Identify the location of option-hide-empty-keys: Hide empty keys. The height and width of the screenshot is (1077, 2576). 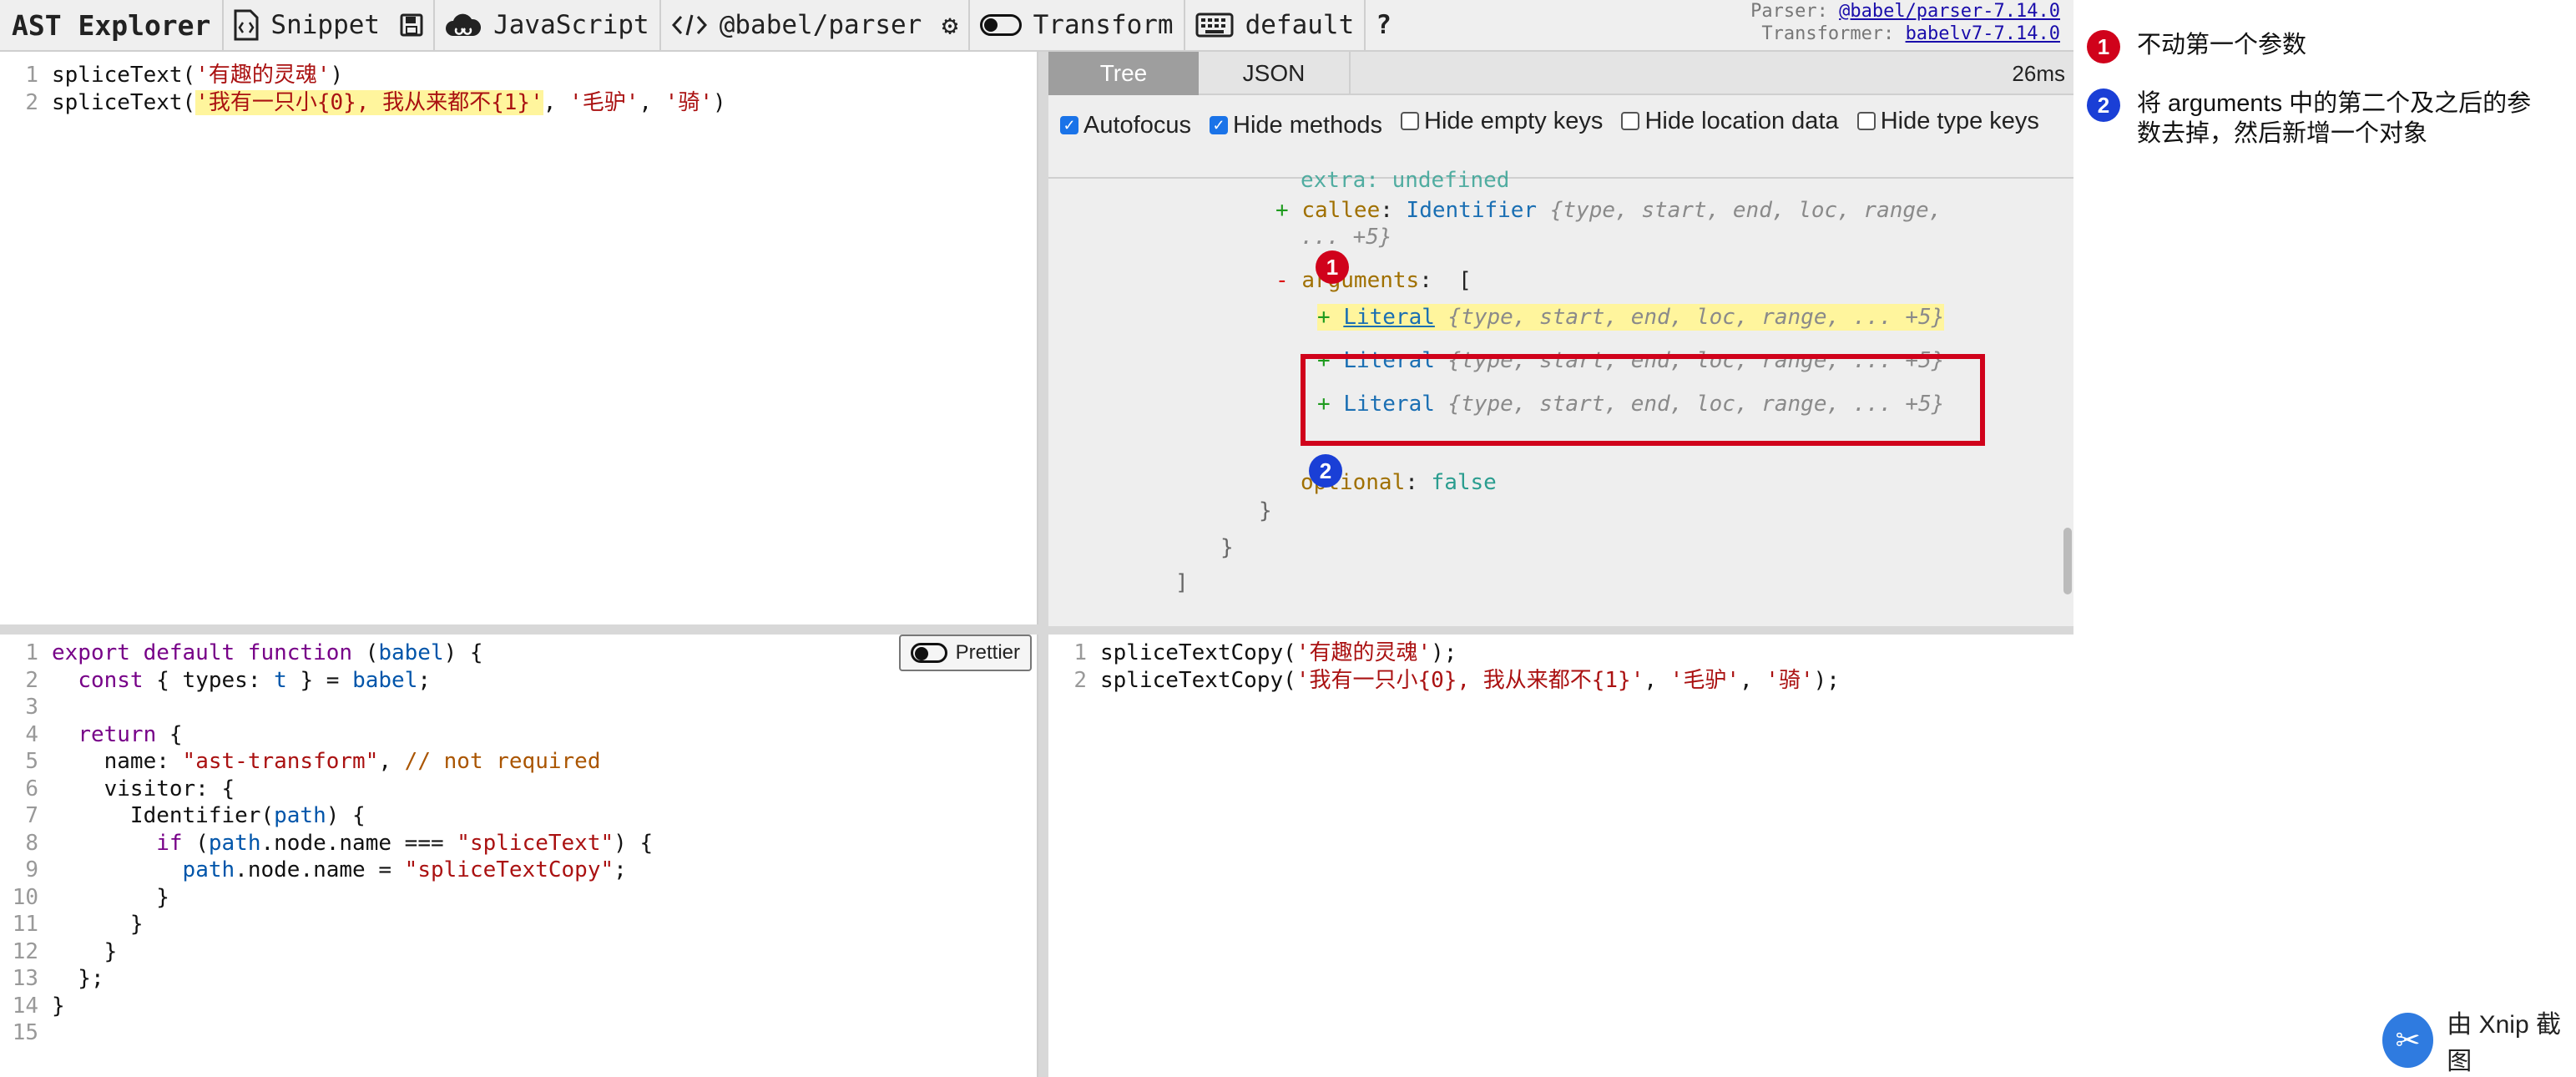
(1502, 121).